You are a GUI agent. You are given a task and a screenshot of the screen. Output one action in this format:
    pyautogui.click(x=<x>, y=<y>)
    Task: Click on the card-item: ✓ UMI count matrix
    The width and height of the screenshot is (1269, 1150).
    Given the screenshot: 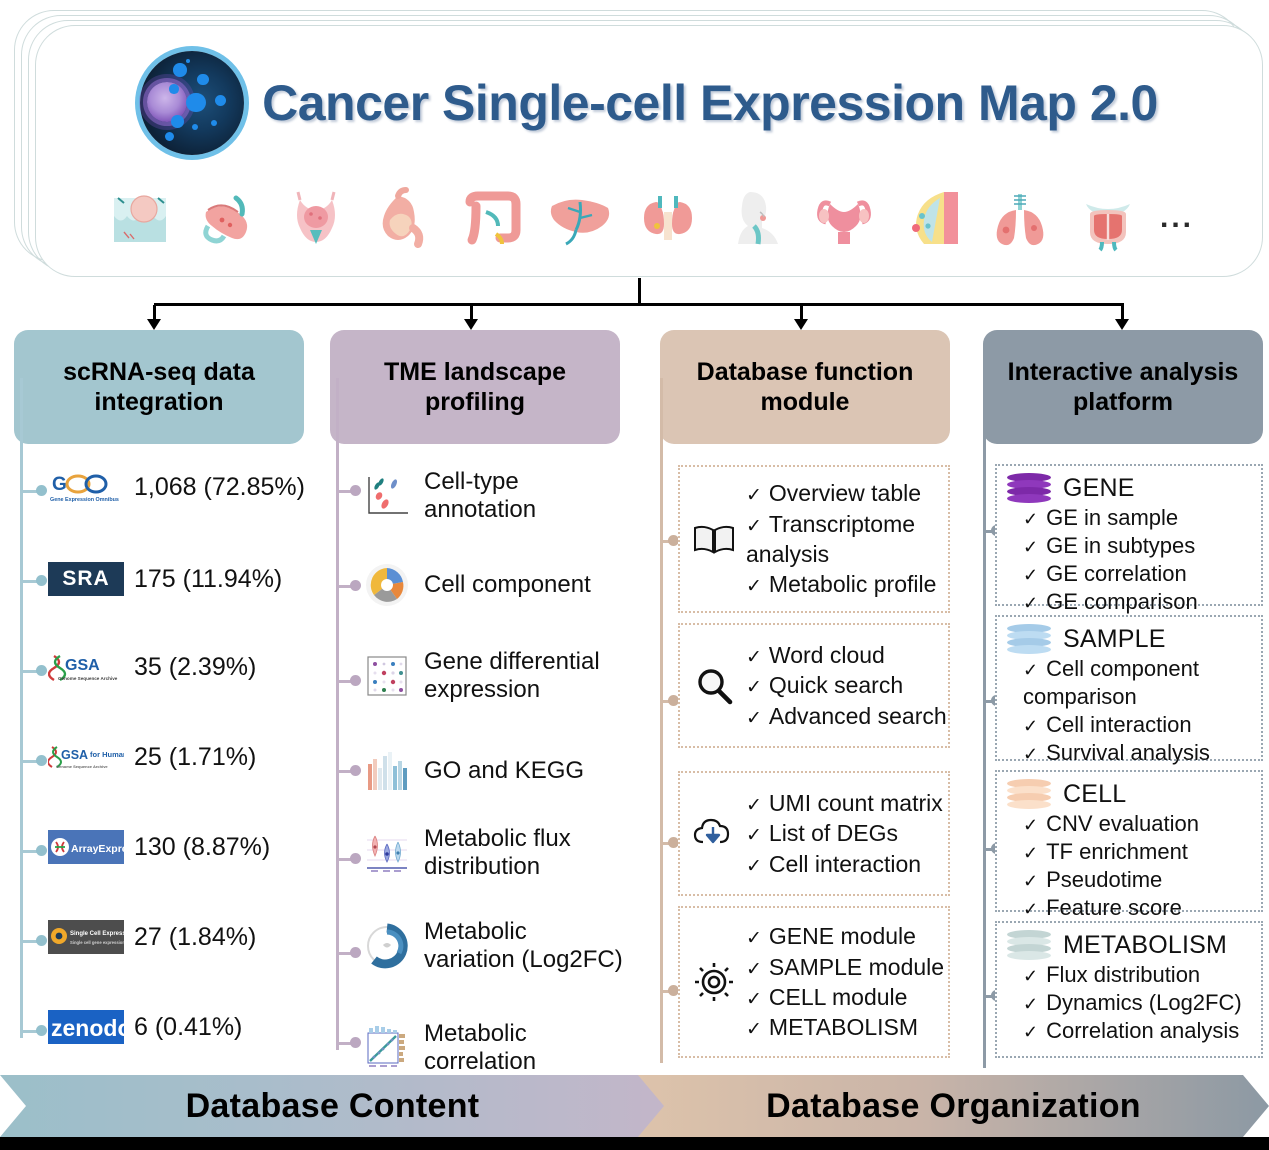 What is the action you would take?
    pyautogui.click(x=844, y=803)
    